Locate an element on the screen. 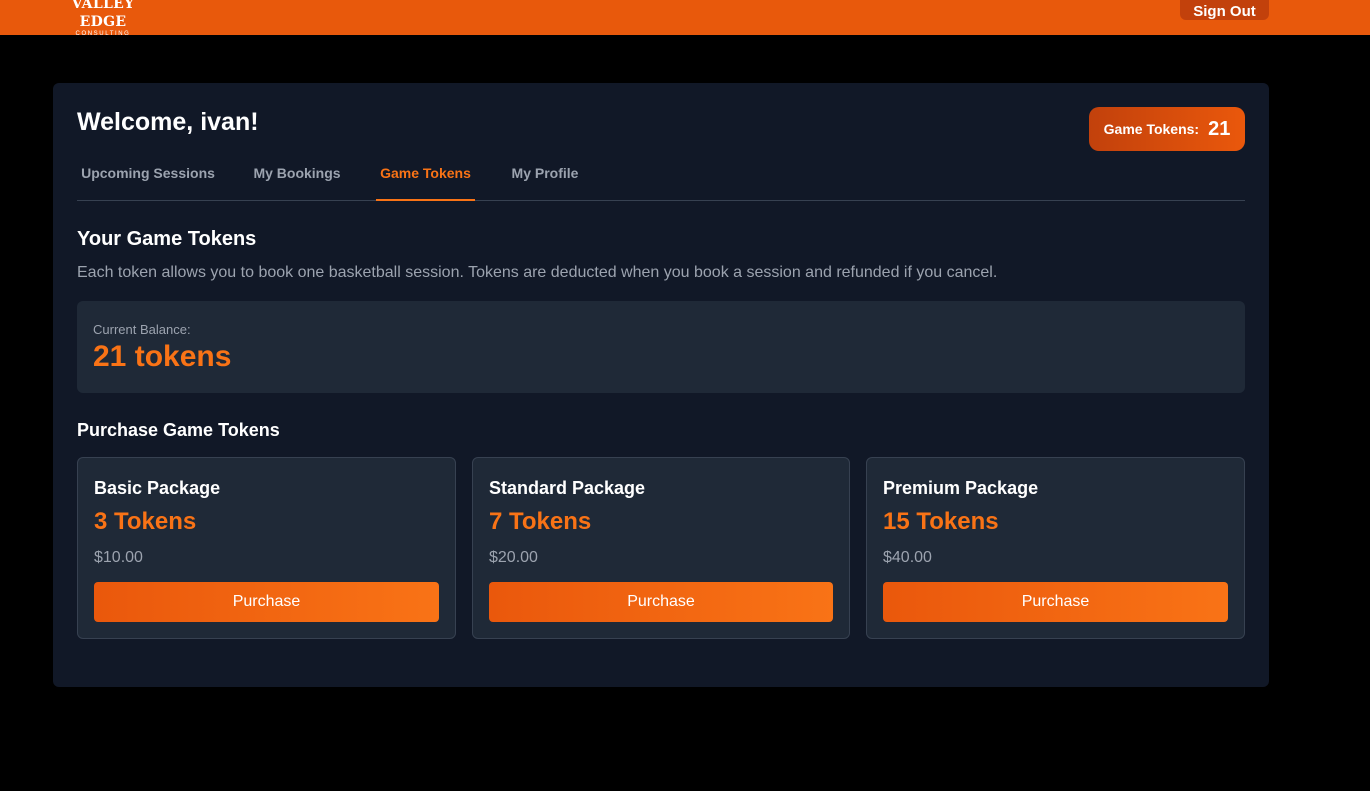 The height and width of the screenshot is (791, 1370). package-name: Basic Package is located at coordinates (157, 488).